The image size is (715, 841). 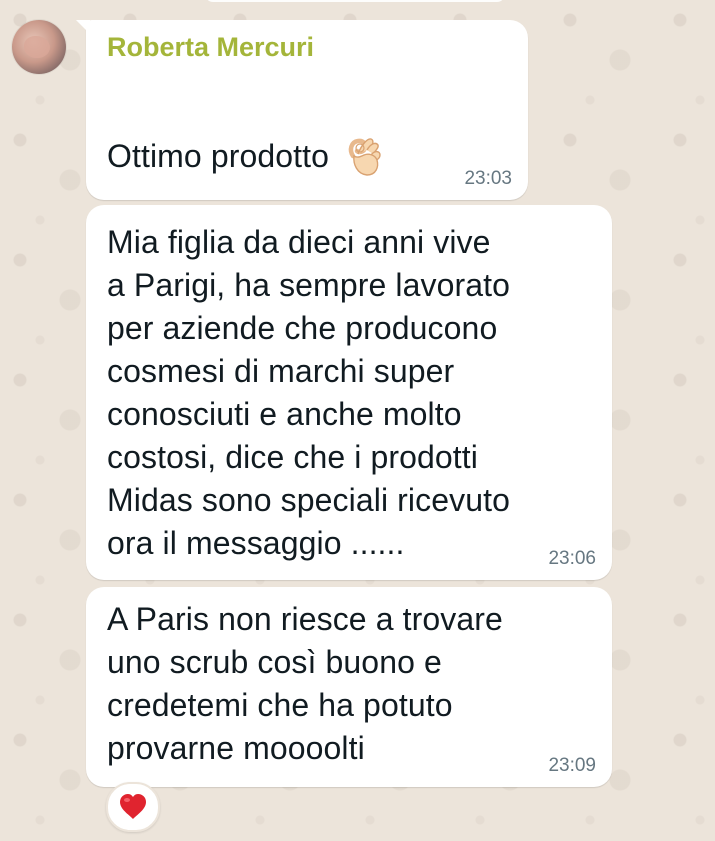 I want to click on ok-hand-emoji-icon, so click(x=364, y=157).